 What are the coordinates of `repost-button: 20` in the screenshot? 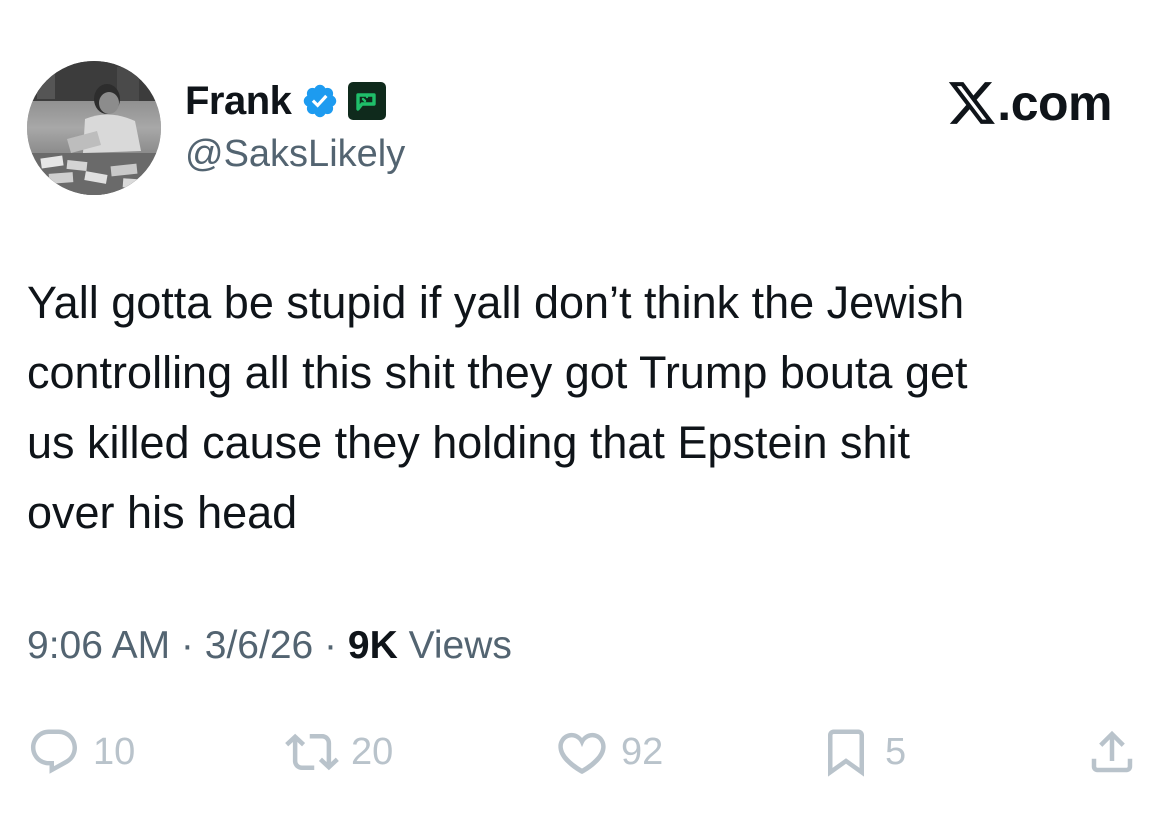 It's located at (339, 752).